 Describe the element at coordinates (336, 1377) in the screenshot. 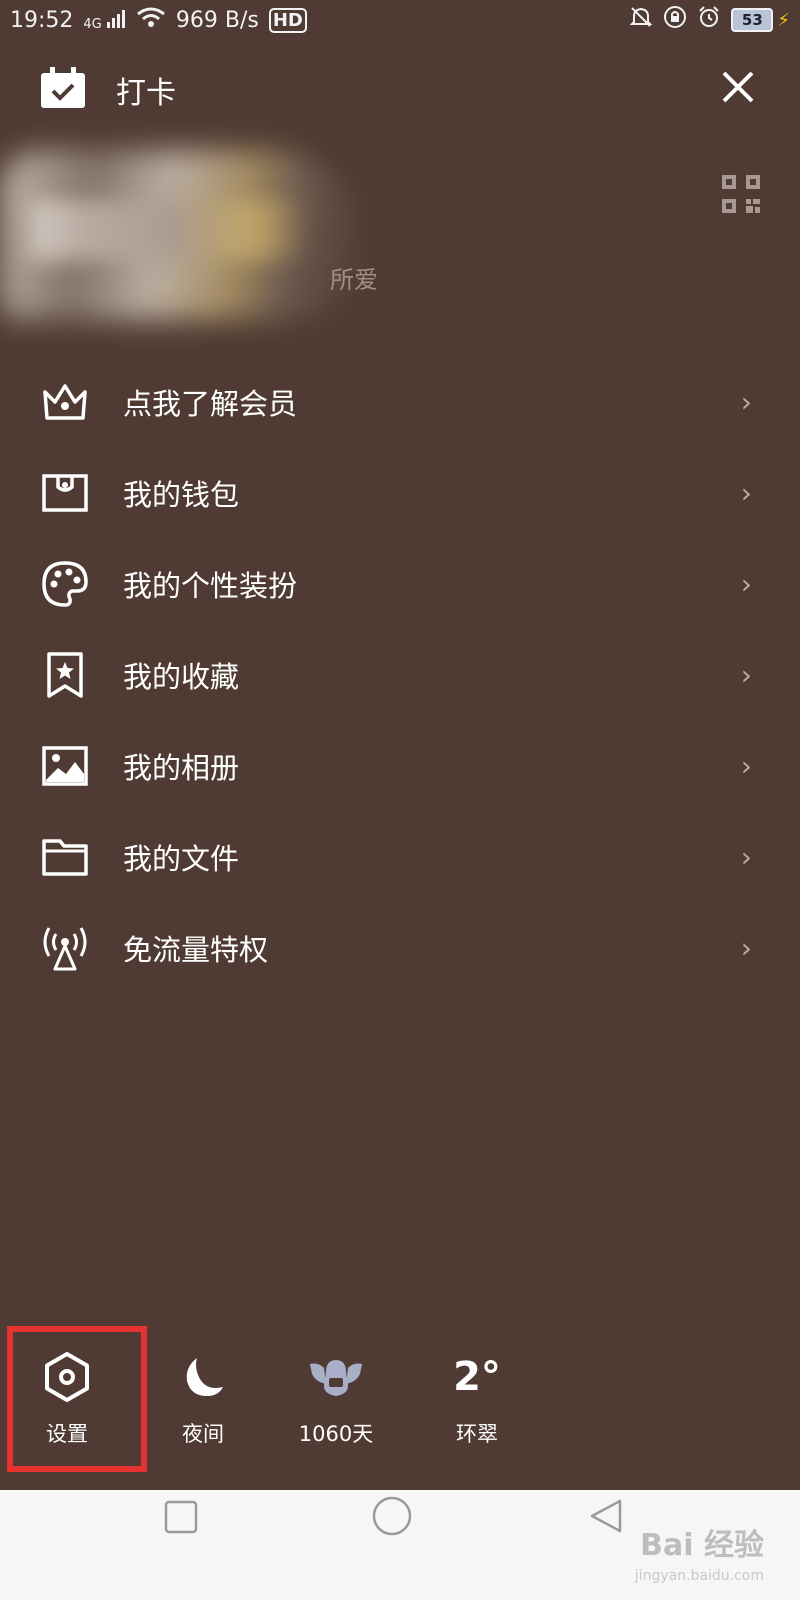

I see `winged-penguin-icon` at that location.